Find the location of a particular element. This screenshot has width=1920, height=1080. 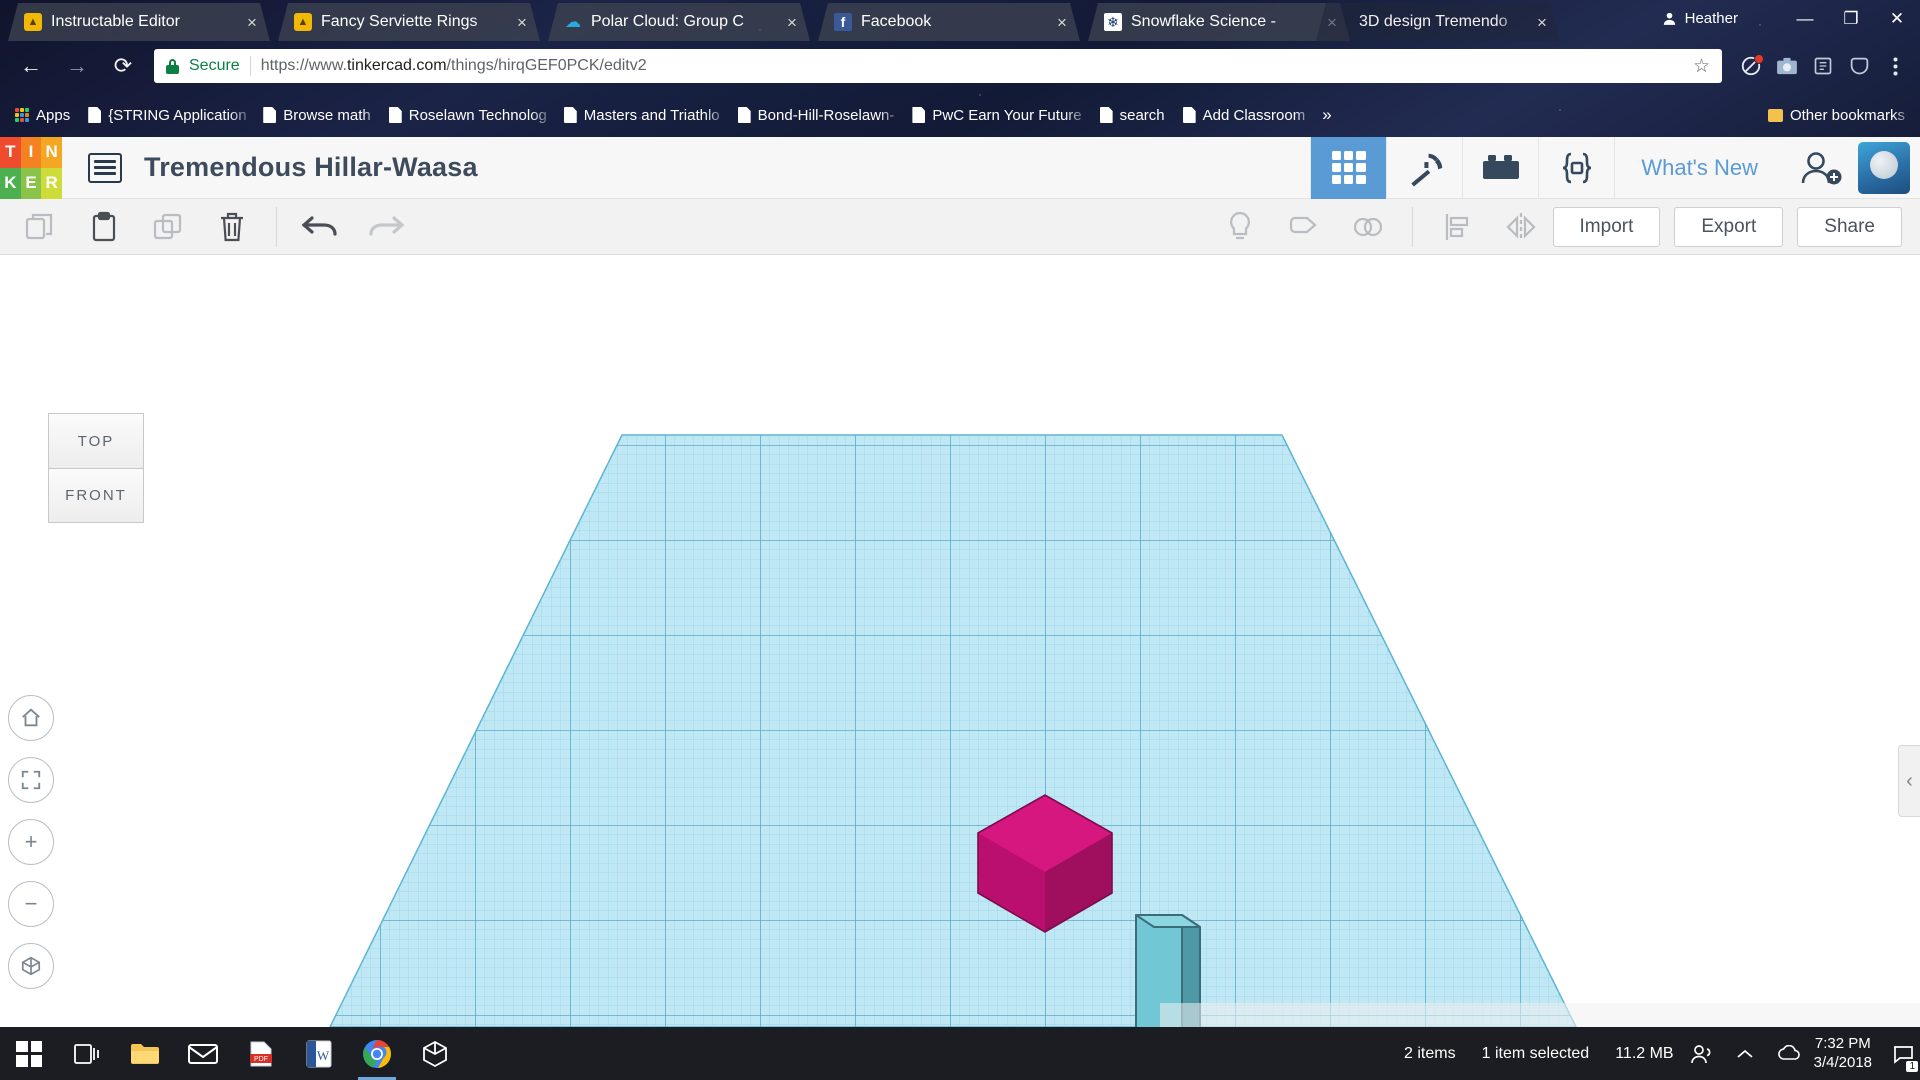

close-window-button: ✕ is located at coordinates (1897, 19).